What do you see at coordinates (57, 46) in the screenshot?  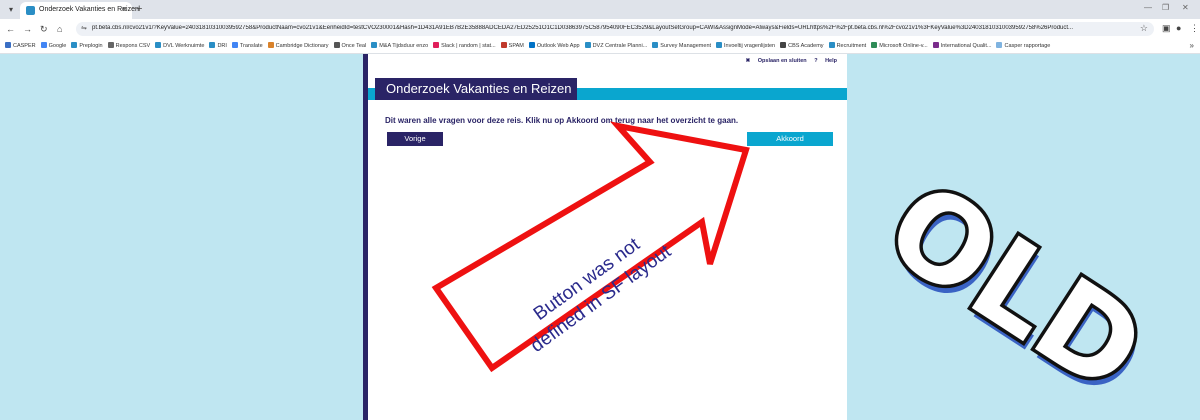 I see `bookmark-label: Google` at bounding box center [57, 46].